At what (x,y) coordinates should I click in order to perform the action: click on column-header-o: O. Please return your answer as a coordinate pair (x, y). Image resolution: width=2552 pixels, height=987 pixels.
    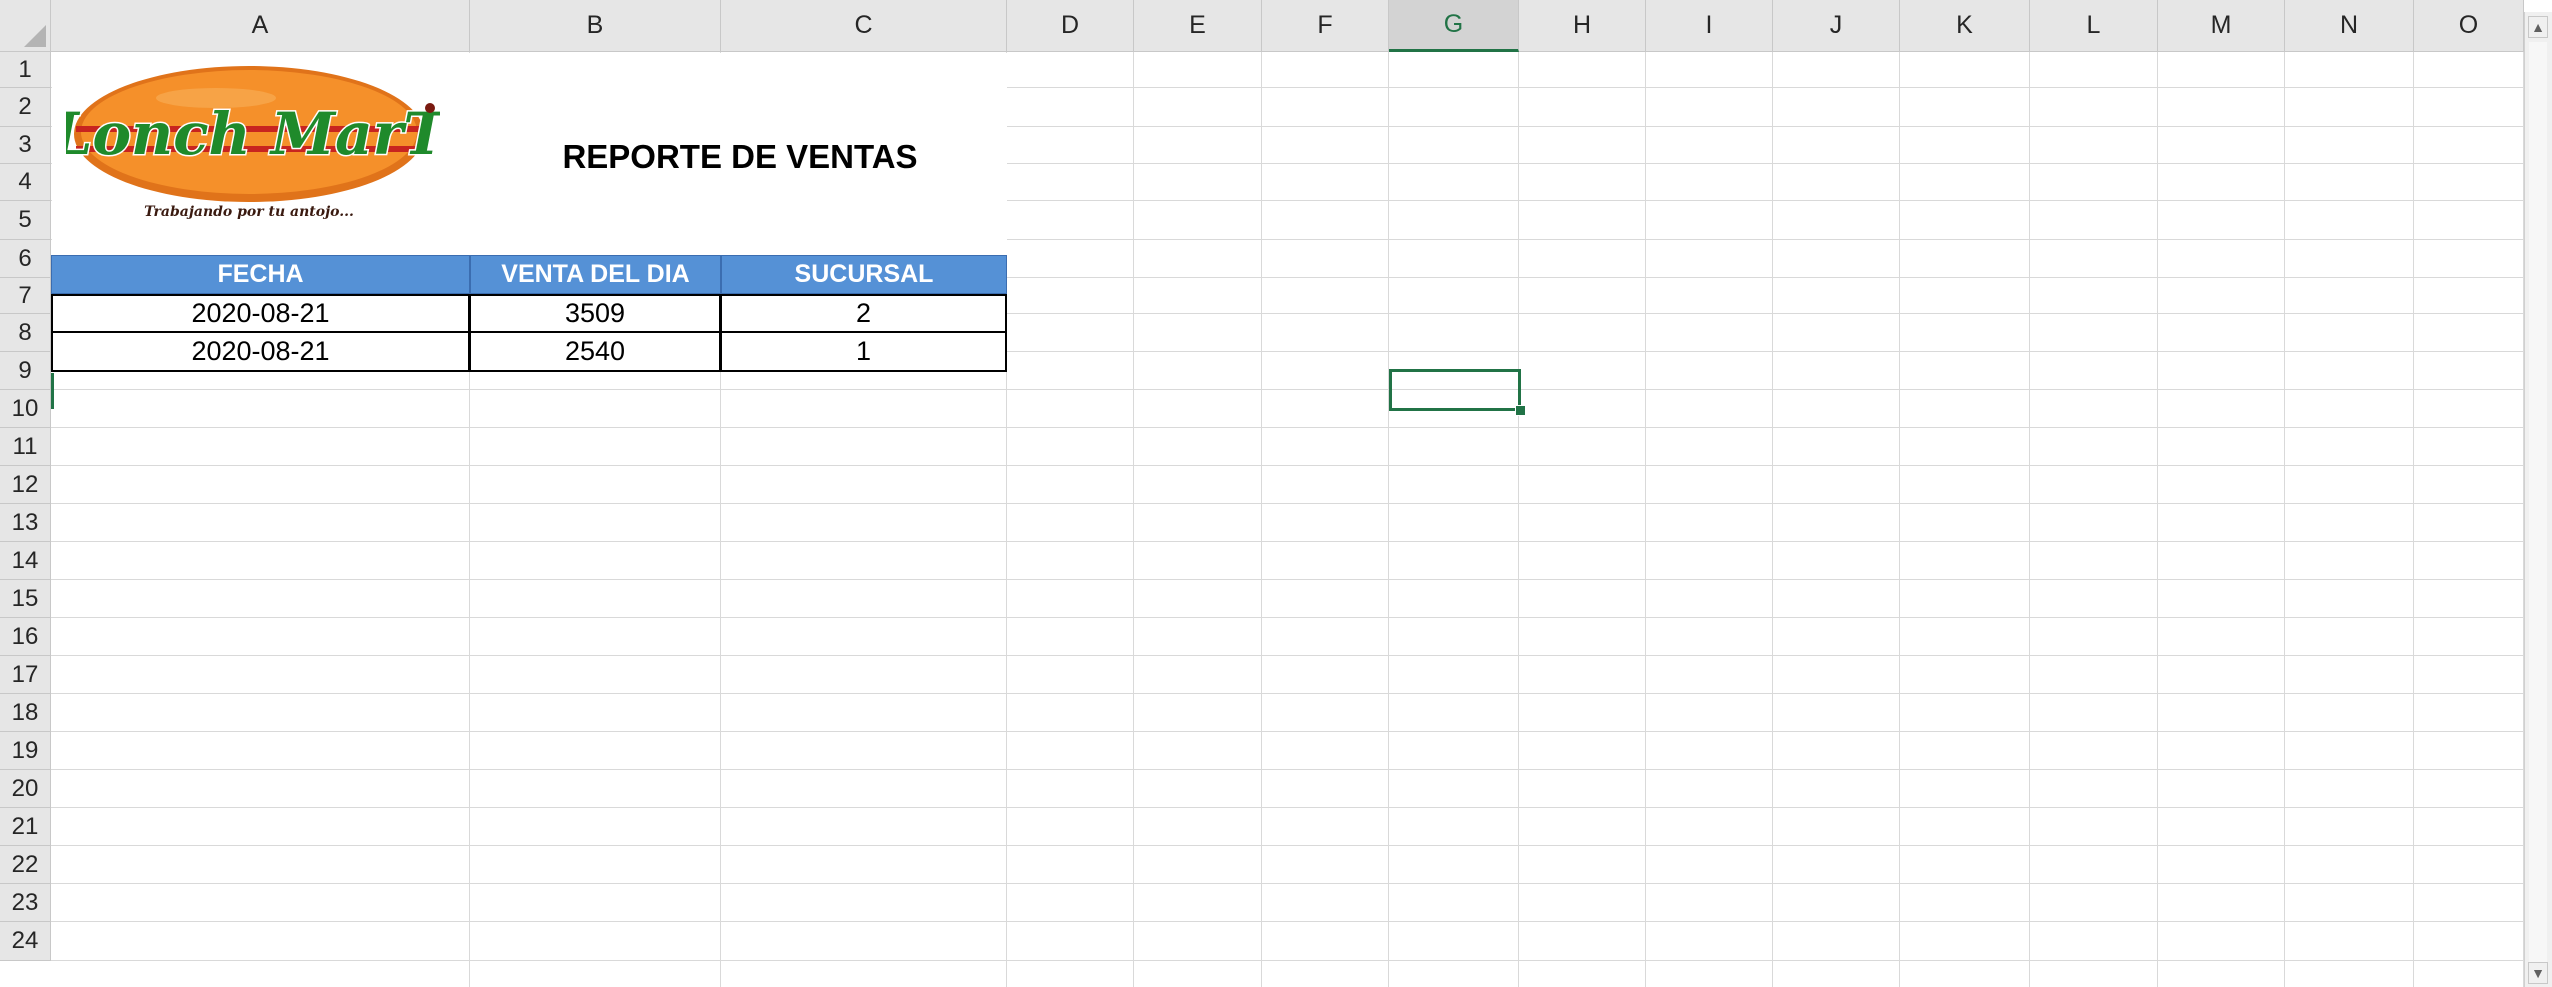
    Looking at the image, I should click on (2469, 26).